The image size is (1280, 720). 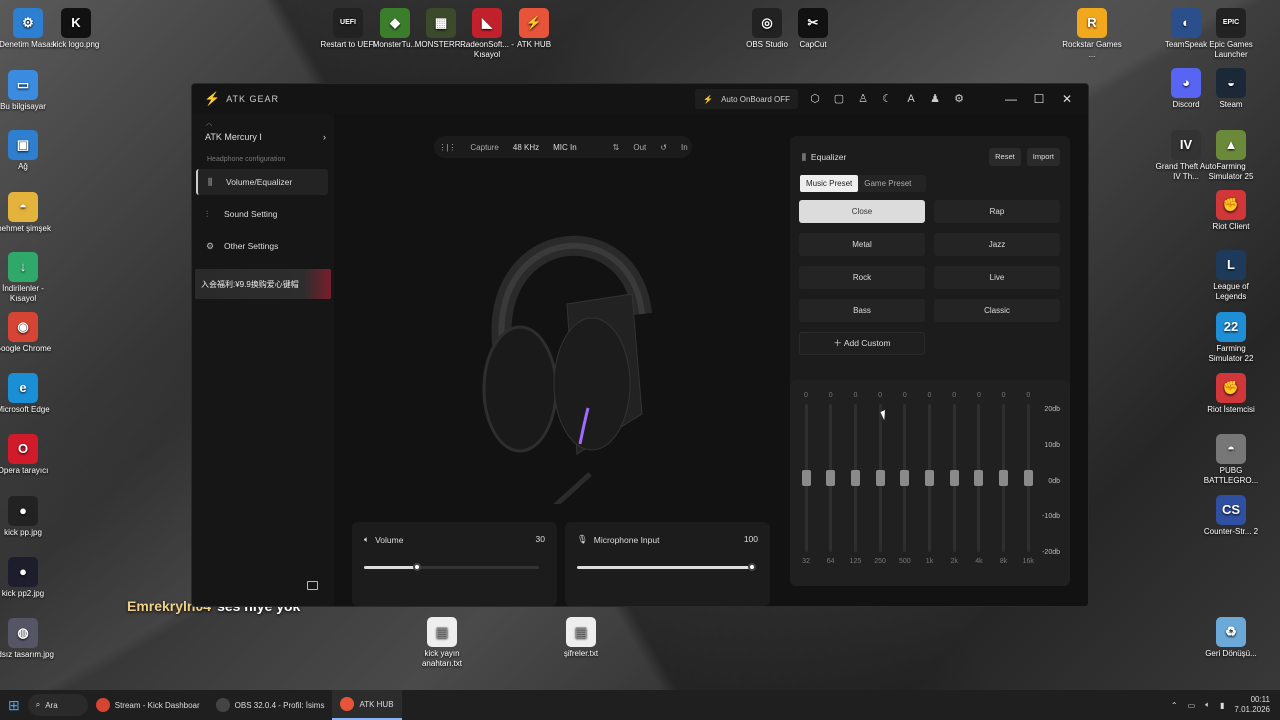 What do you see at coordinates (997, 211) in the screenshot?
I see `preset-rap: Rap` at bounding box center [997, 211].